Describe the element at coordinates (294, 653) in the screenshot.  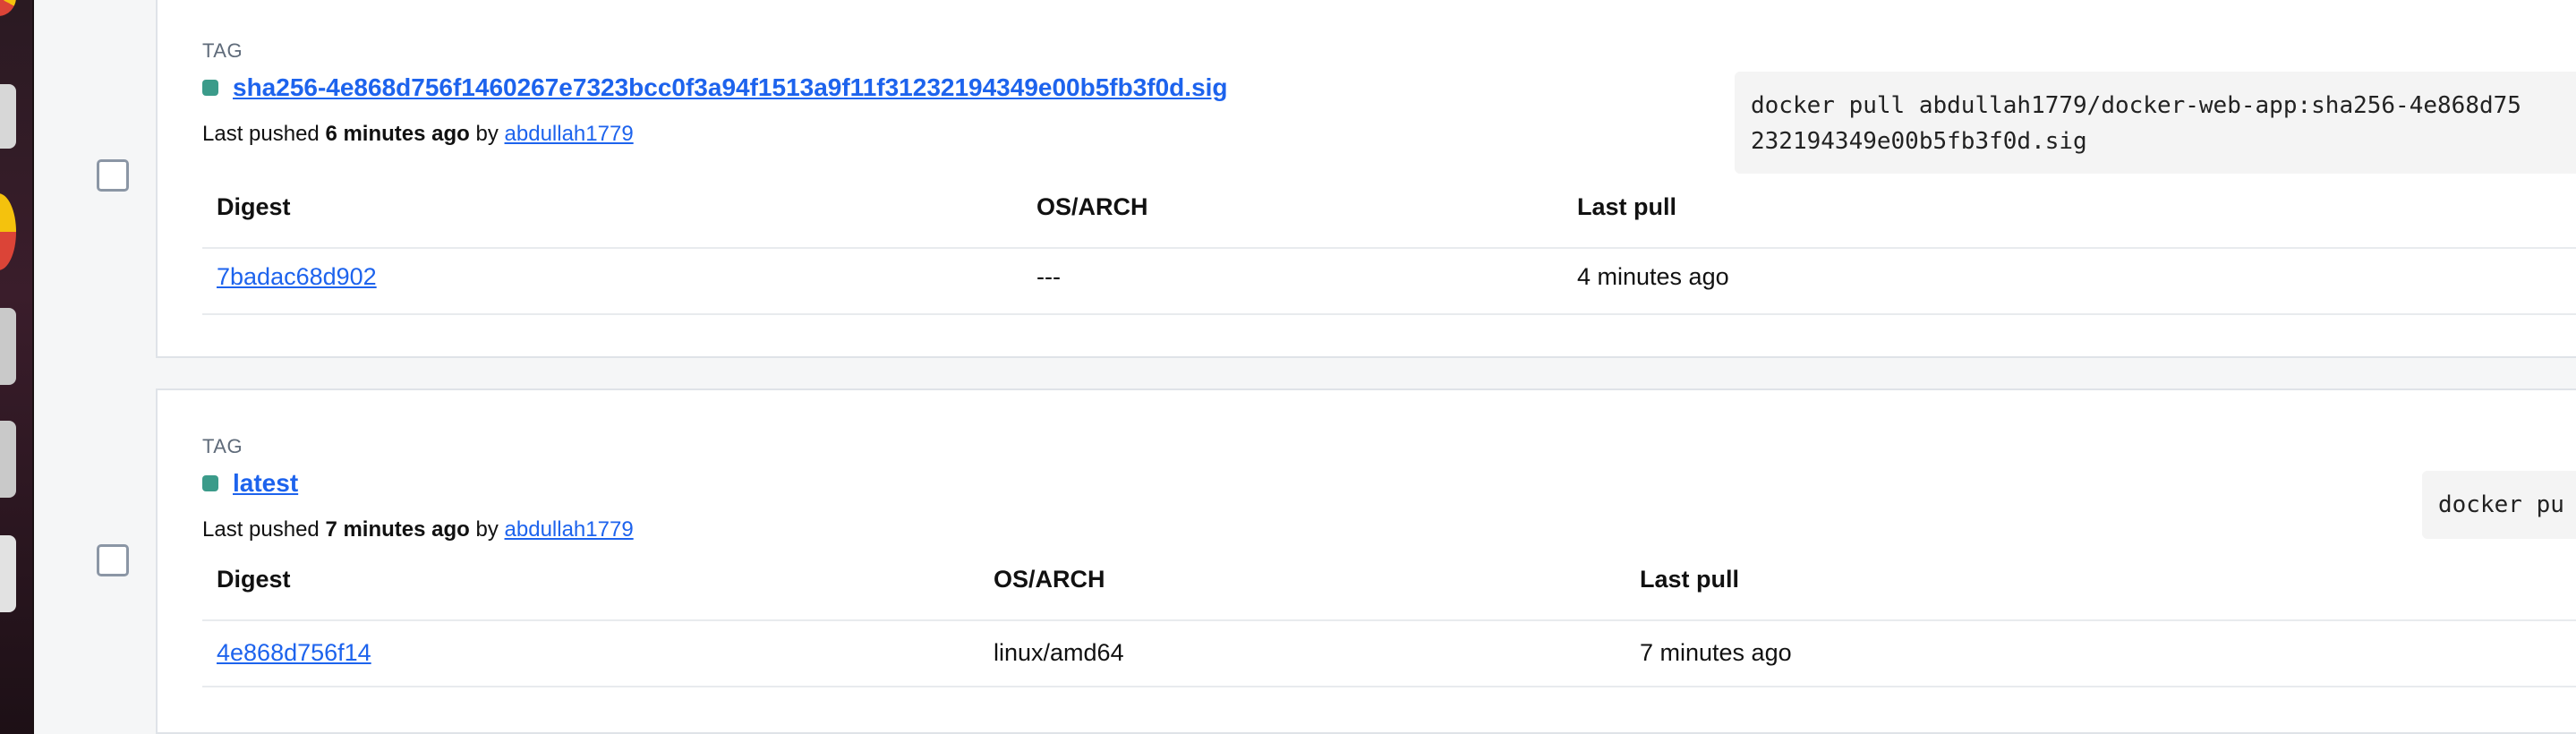
I see `digest-link: 4e868d756f14` at that location.